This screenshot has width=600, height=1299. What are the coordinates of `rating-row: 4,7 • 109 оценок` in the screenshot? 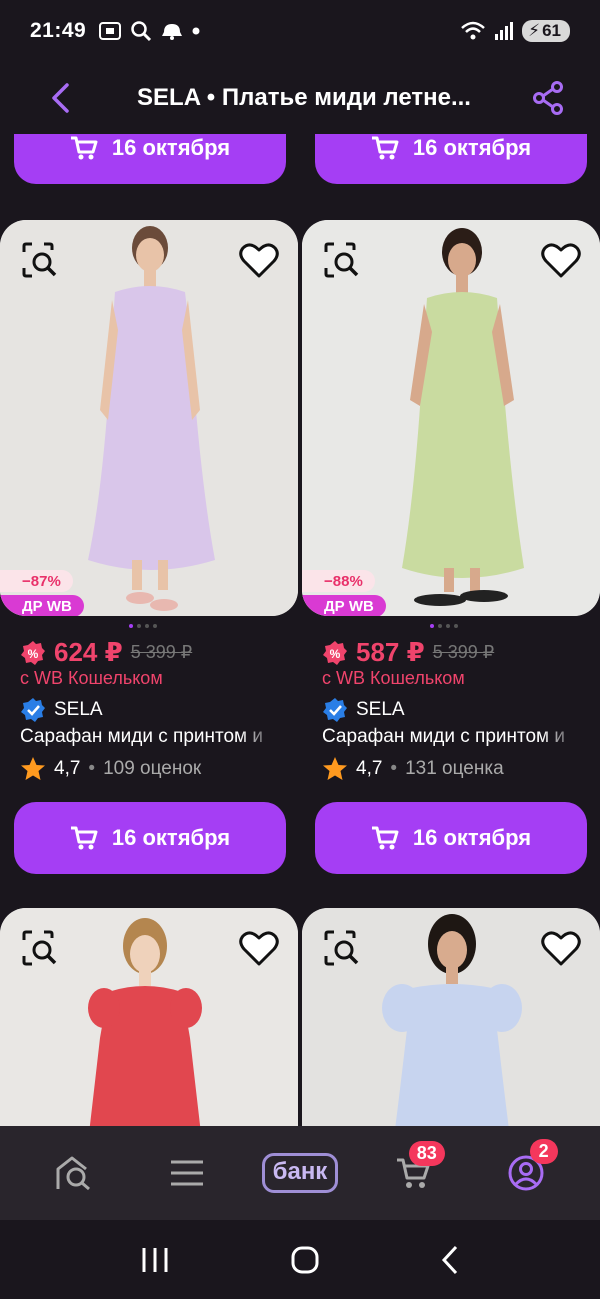 It's located at (110, 769).